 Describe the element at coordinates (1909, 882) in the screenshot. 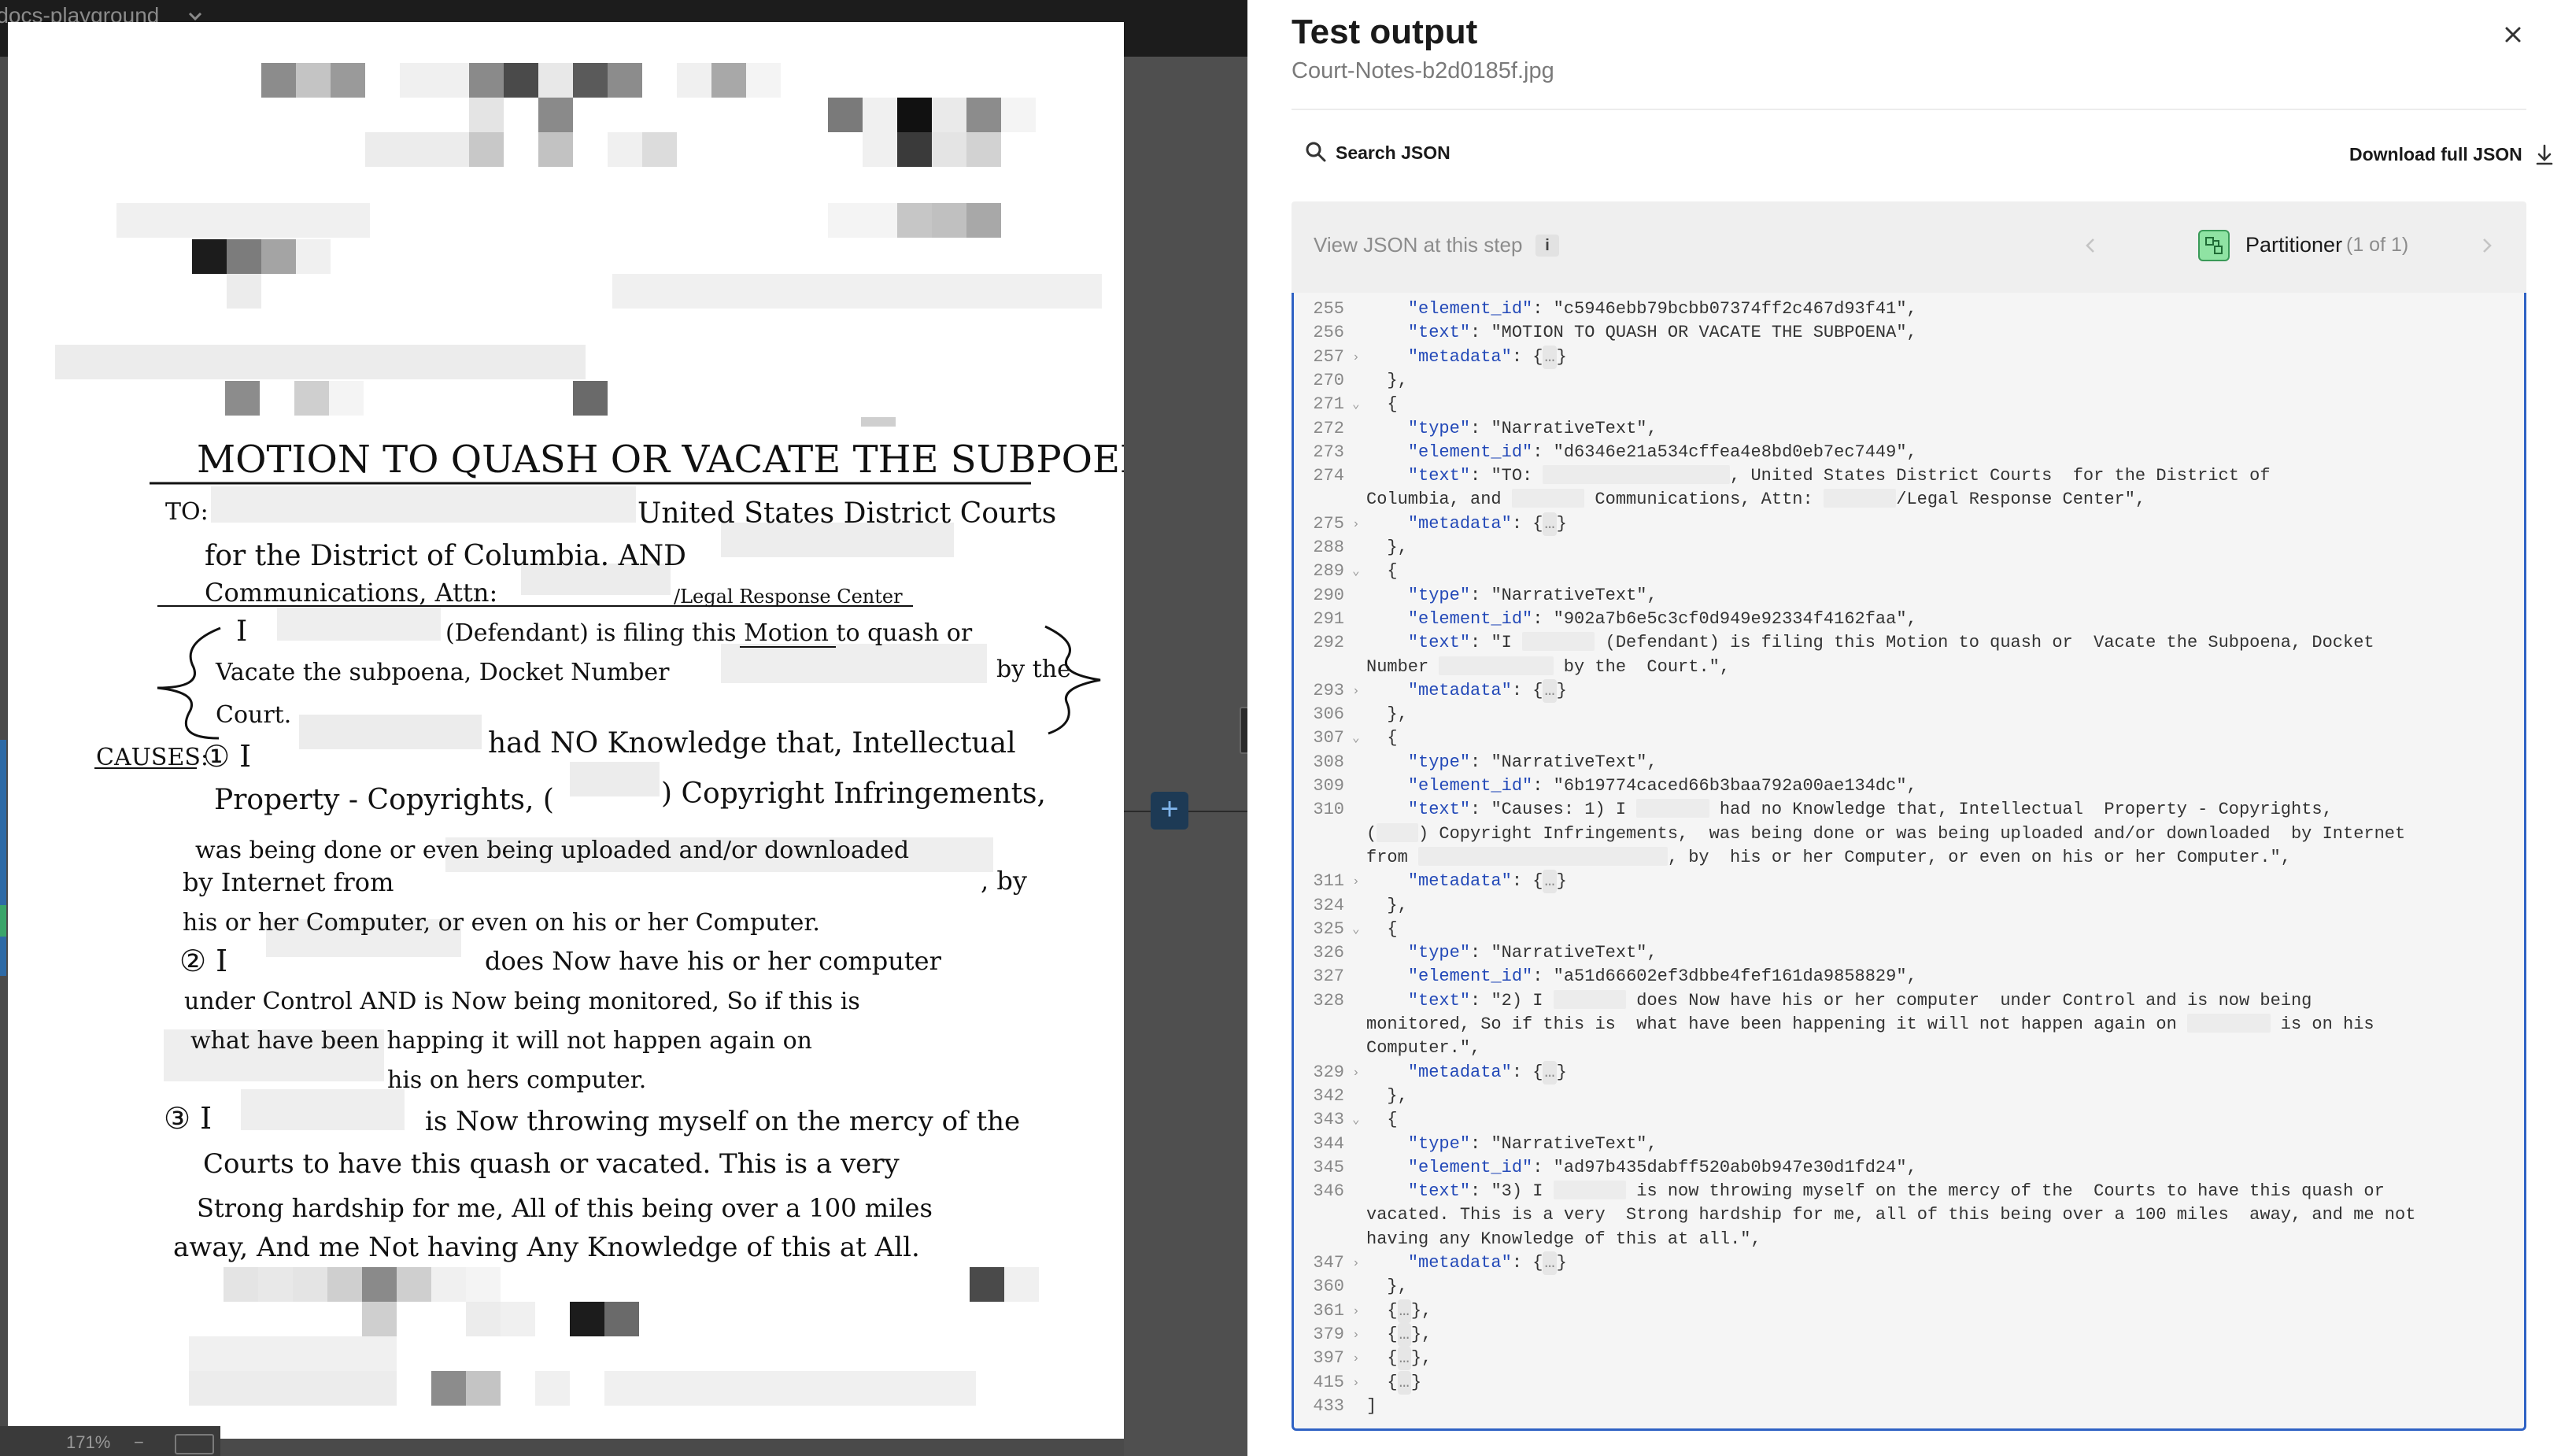

I see `json-code-line: 311 › "metadata": {…}` at that location.